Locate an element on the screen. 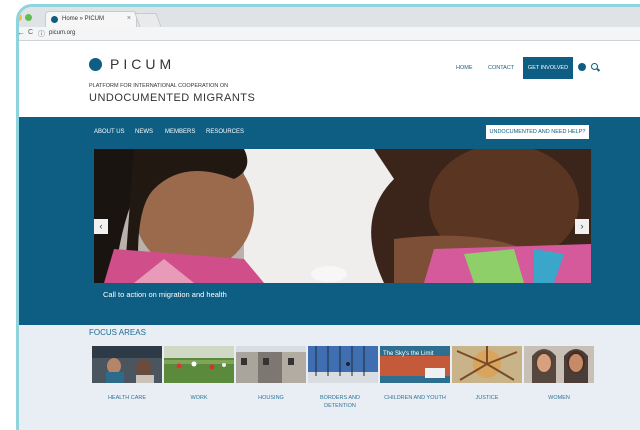 This screenshot has height=430, width=640. health-care-image is located at coordinates (127, 364).